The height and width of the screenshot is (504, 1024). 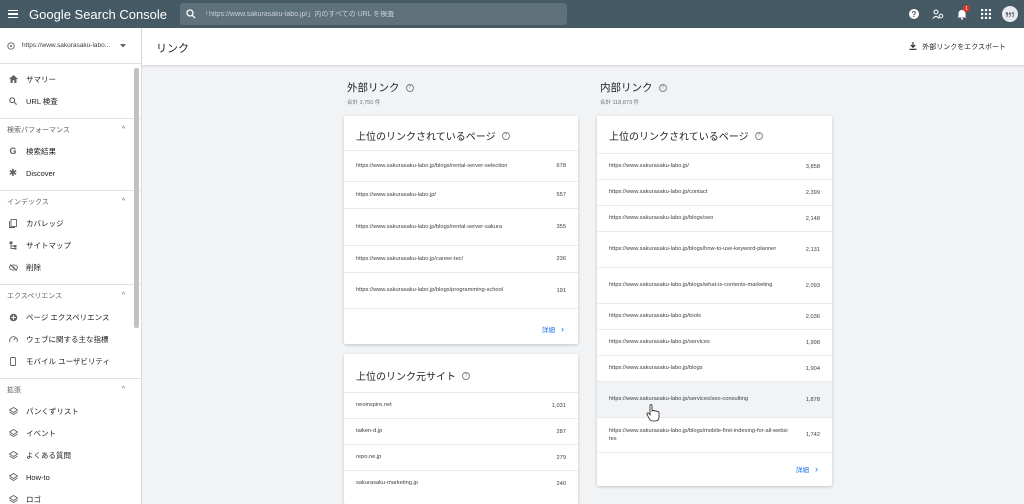 What do you see at coordinates (70, 455) in the screenshot?
I see `sidebar-item-faq: よくある質問` at bounding box center [70, 455].